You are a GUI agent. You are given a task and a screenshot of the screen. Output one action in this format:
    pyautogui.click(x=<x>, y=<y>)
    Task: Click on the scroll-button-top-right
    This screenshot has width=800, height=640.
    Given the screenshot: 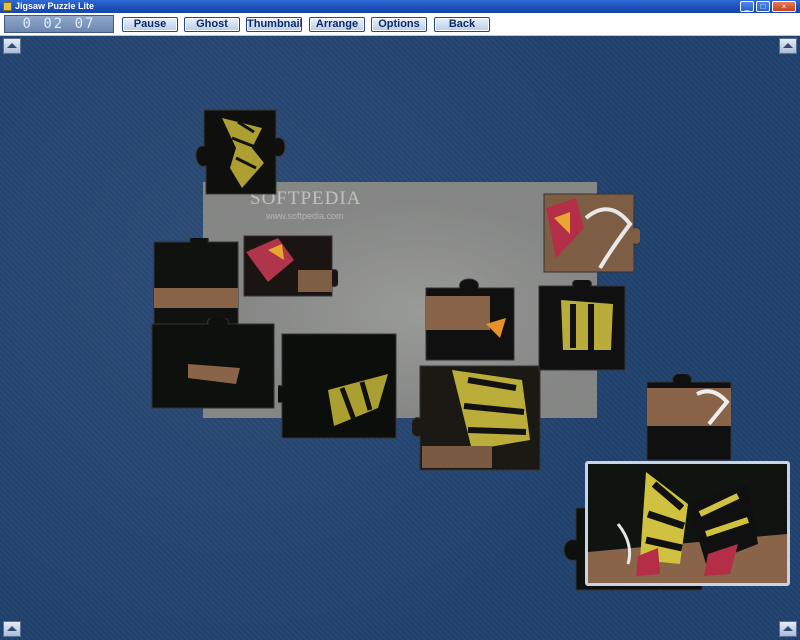 What is the action you would take?
    pyautogui.click(x=788, y=46)
    